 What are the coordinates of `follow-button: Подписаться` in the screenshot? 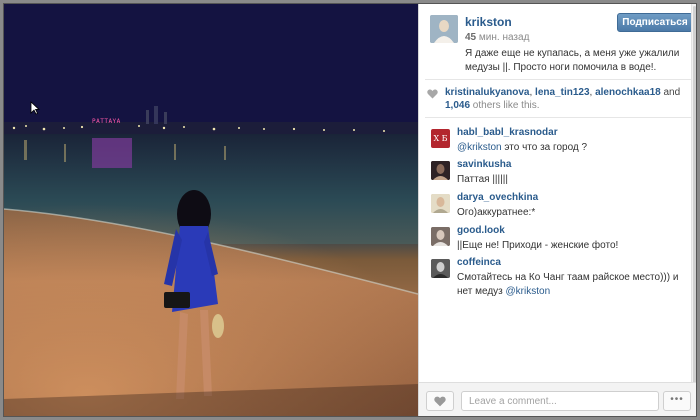 It's located at (655, 22).